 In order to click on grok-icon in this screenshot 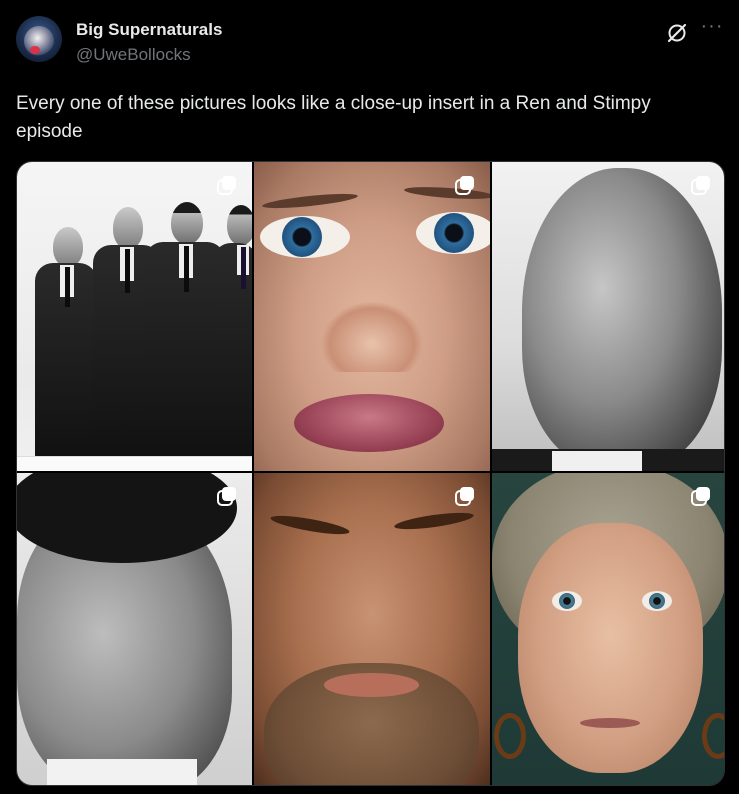, I will do `click(677, 33)`.